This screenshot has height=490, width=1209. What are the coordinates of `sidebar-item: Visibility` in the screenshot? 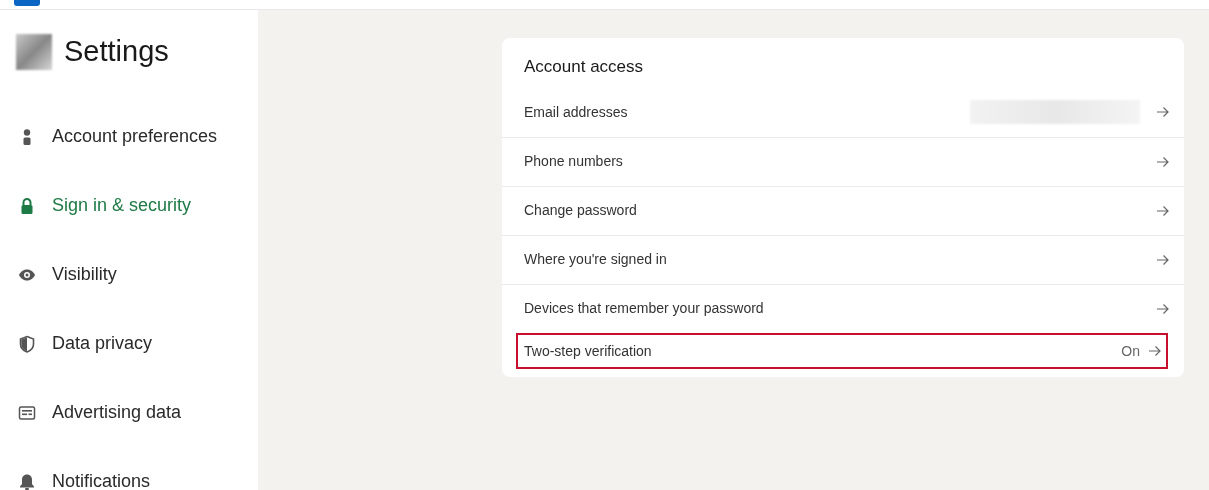 It's located at (137, 274).